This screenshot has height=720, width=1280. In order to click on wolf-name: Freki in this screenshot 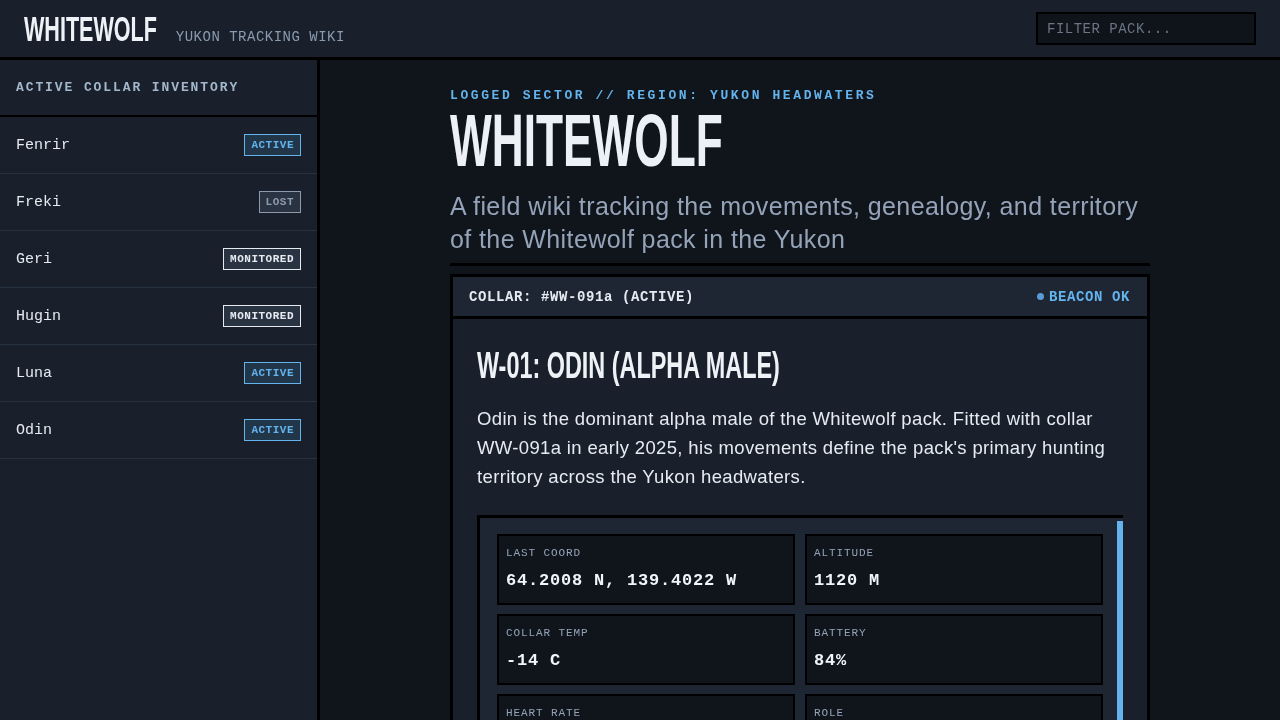, I will do `click(38, 202)`.